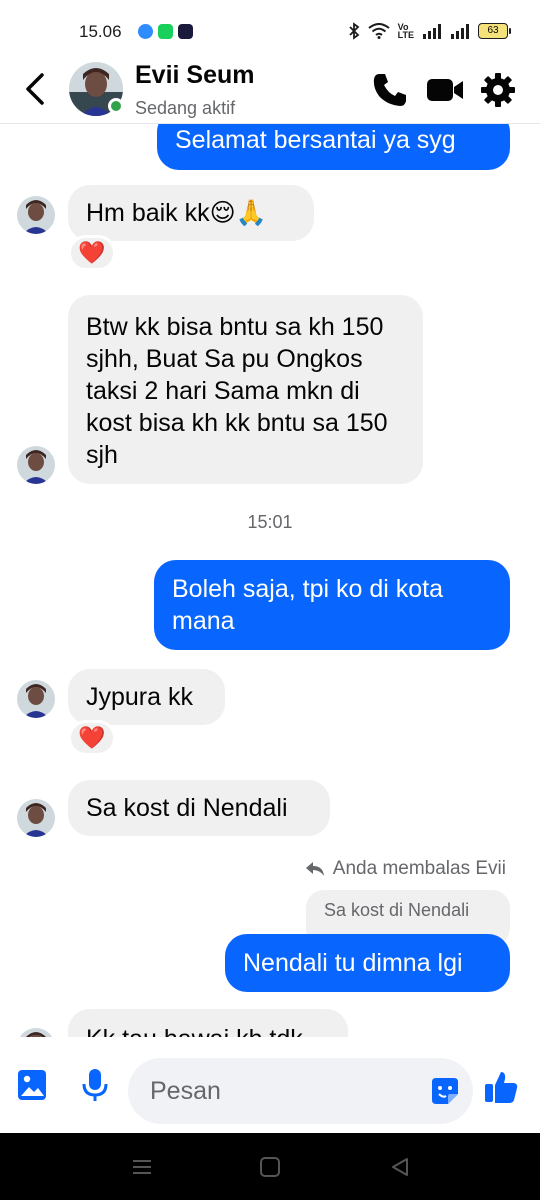  Describe the element at coordinates (400, 1167) in the screenshot. I see `back-triangle-icon` at that location.